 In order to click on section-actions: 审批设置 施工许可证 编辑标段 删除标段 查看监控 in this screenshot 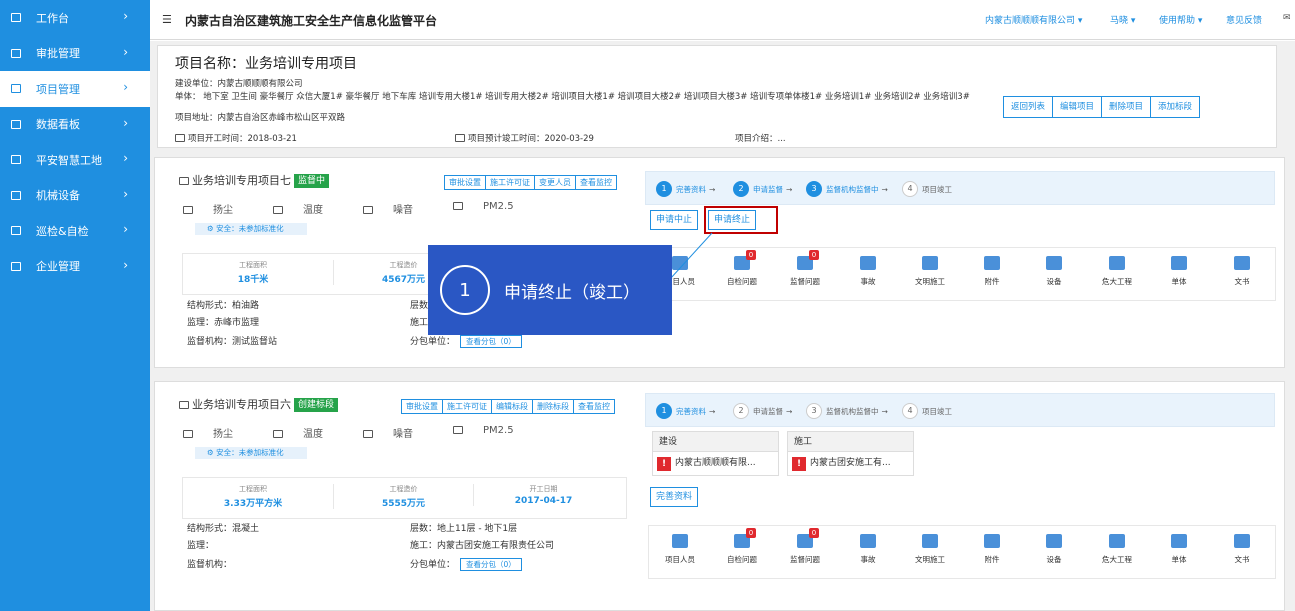, I will do `click(508, 406)`.